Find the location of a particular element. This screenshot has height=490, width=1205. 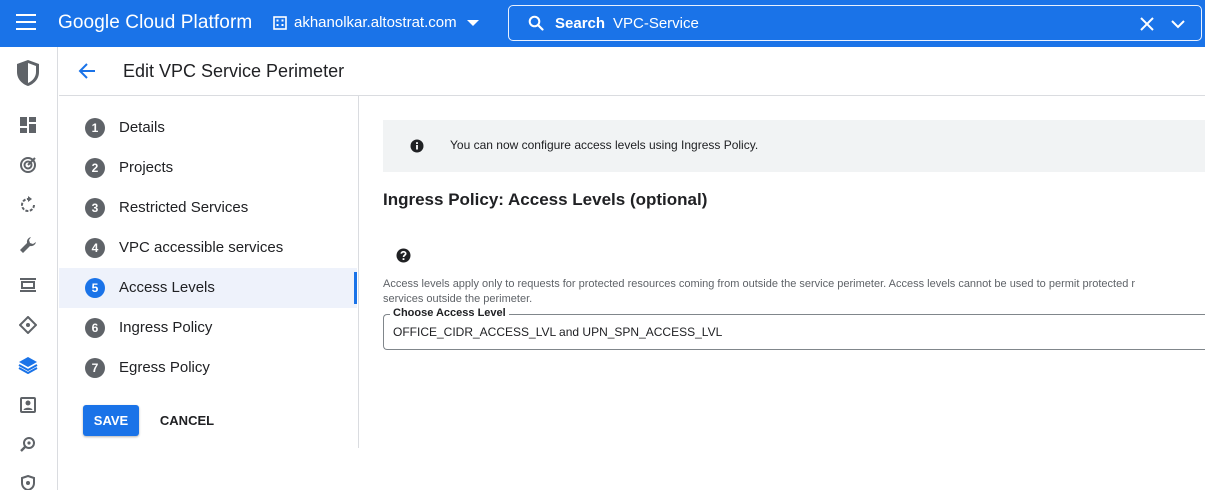

step-ingress-policy: 6 Ingress Policy is located at coordinates (208, 328).